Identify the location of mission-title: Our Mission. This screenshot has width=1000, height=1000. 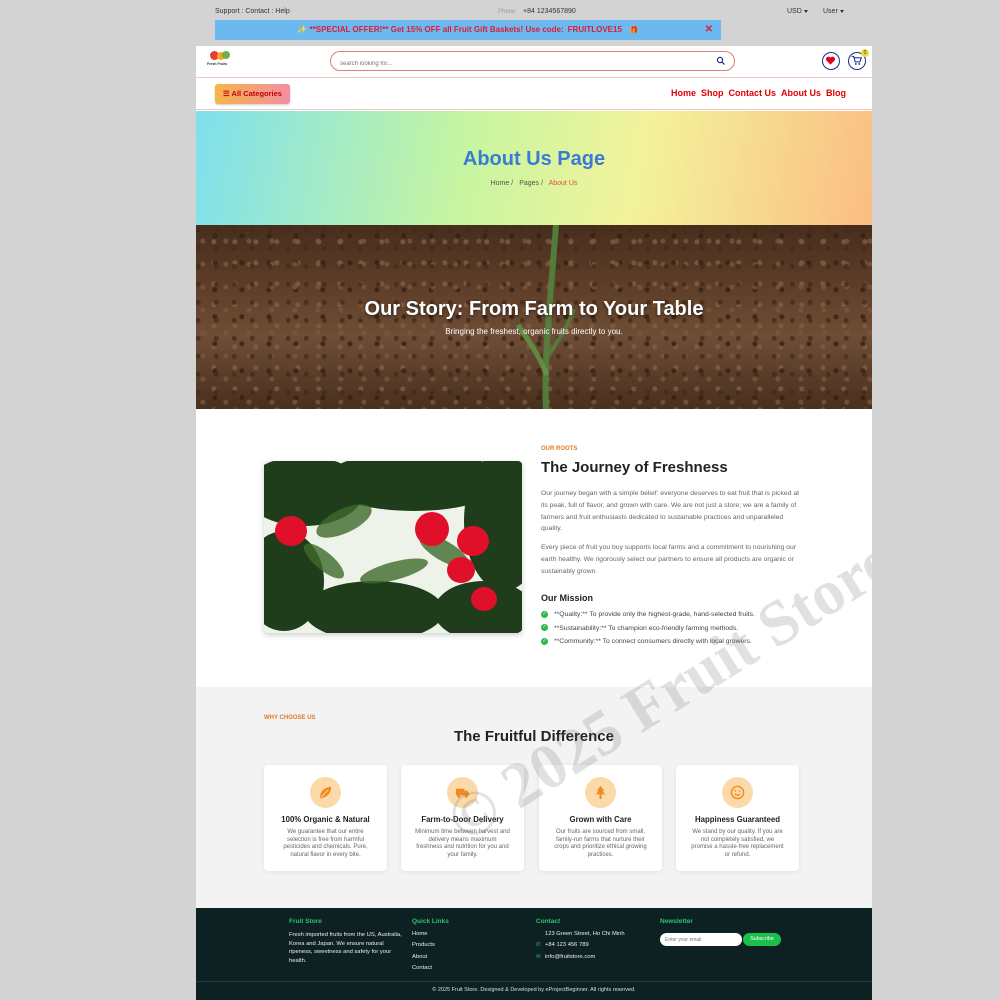
(567, 598).